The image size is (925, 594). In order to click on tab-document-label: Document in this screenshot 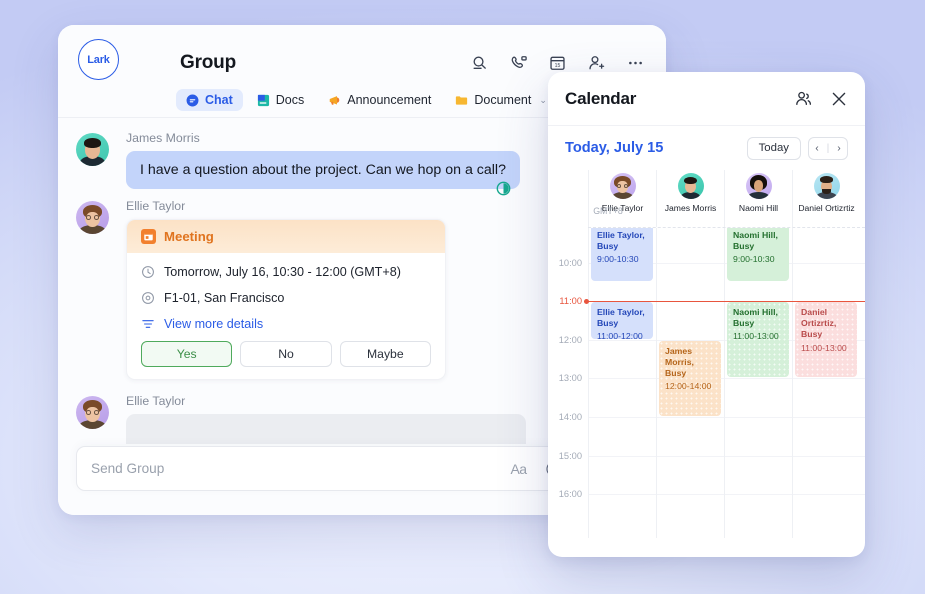, I will do `click(503, 100)`.